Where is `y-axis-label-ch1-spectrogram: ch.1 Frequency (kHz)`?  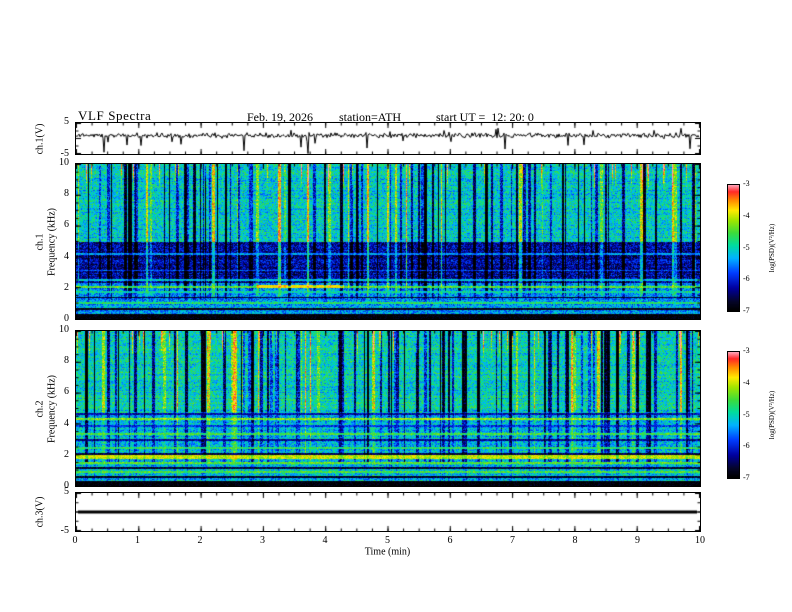 y-axis-label-ch1-spectrogram: ch.1 Frequency (kHz) is located at coordinates (46, 241).